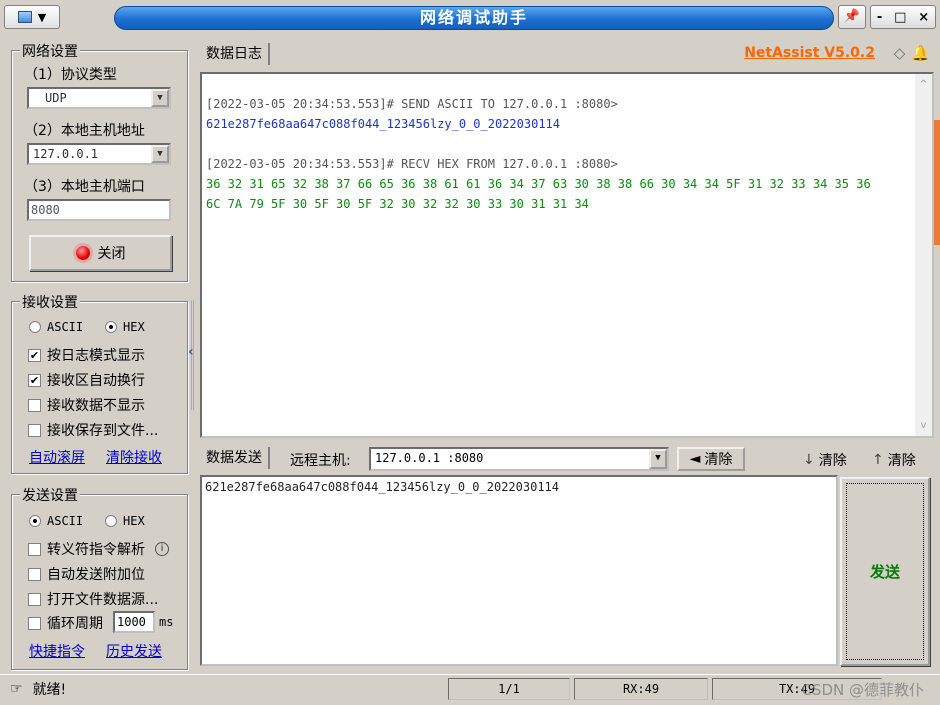 The image size is (940, 705). Describe the element at coordinates (99, 210) in the screenshot. I see `port-input: 8080` at that location.